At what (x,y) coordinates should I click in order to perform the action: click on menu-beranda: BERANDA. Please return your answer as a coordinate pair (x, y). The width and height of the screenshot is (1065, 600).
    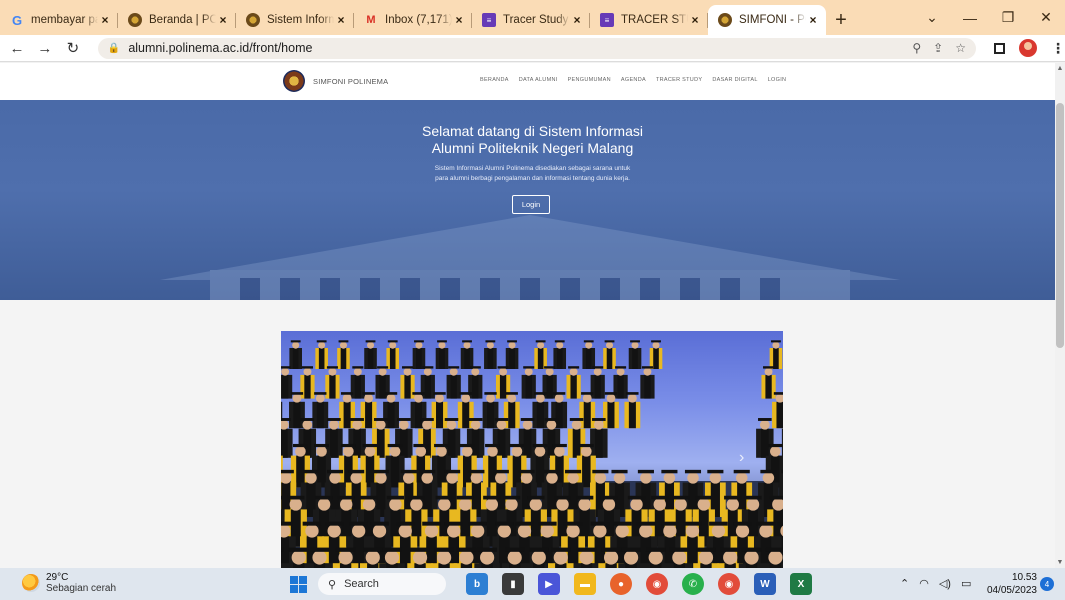
    Looking at the image, I should click on (494, 80).